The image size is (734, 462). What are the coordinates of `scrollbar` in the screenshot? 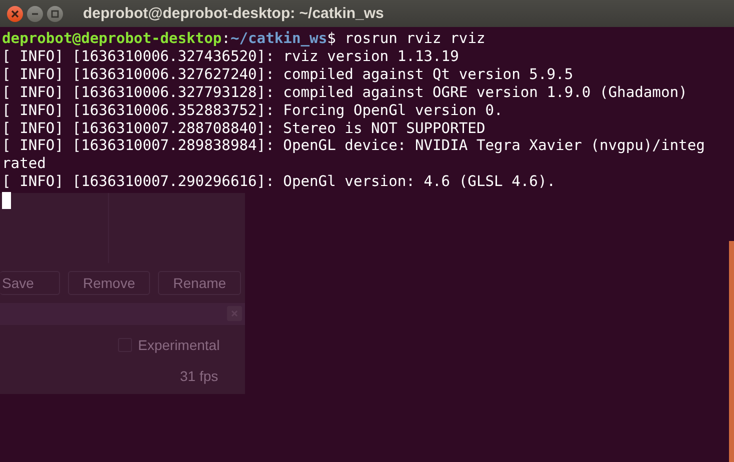 It's located at (731, 351).